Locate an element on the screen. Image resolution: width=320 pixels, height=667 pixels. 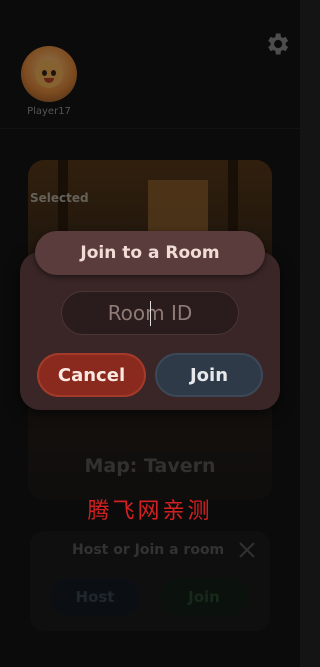
join-button: Join is located at coordinates (209, 375).